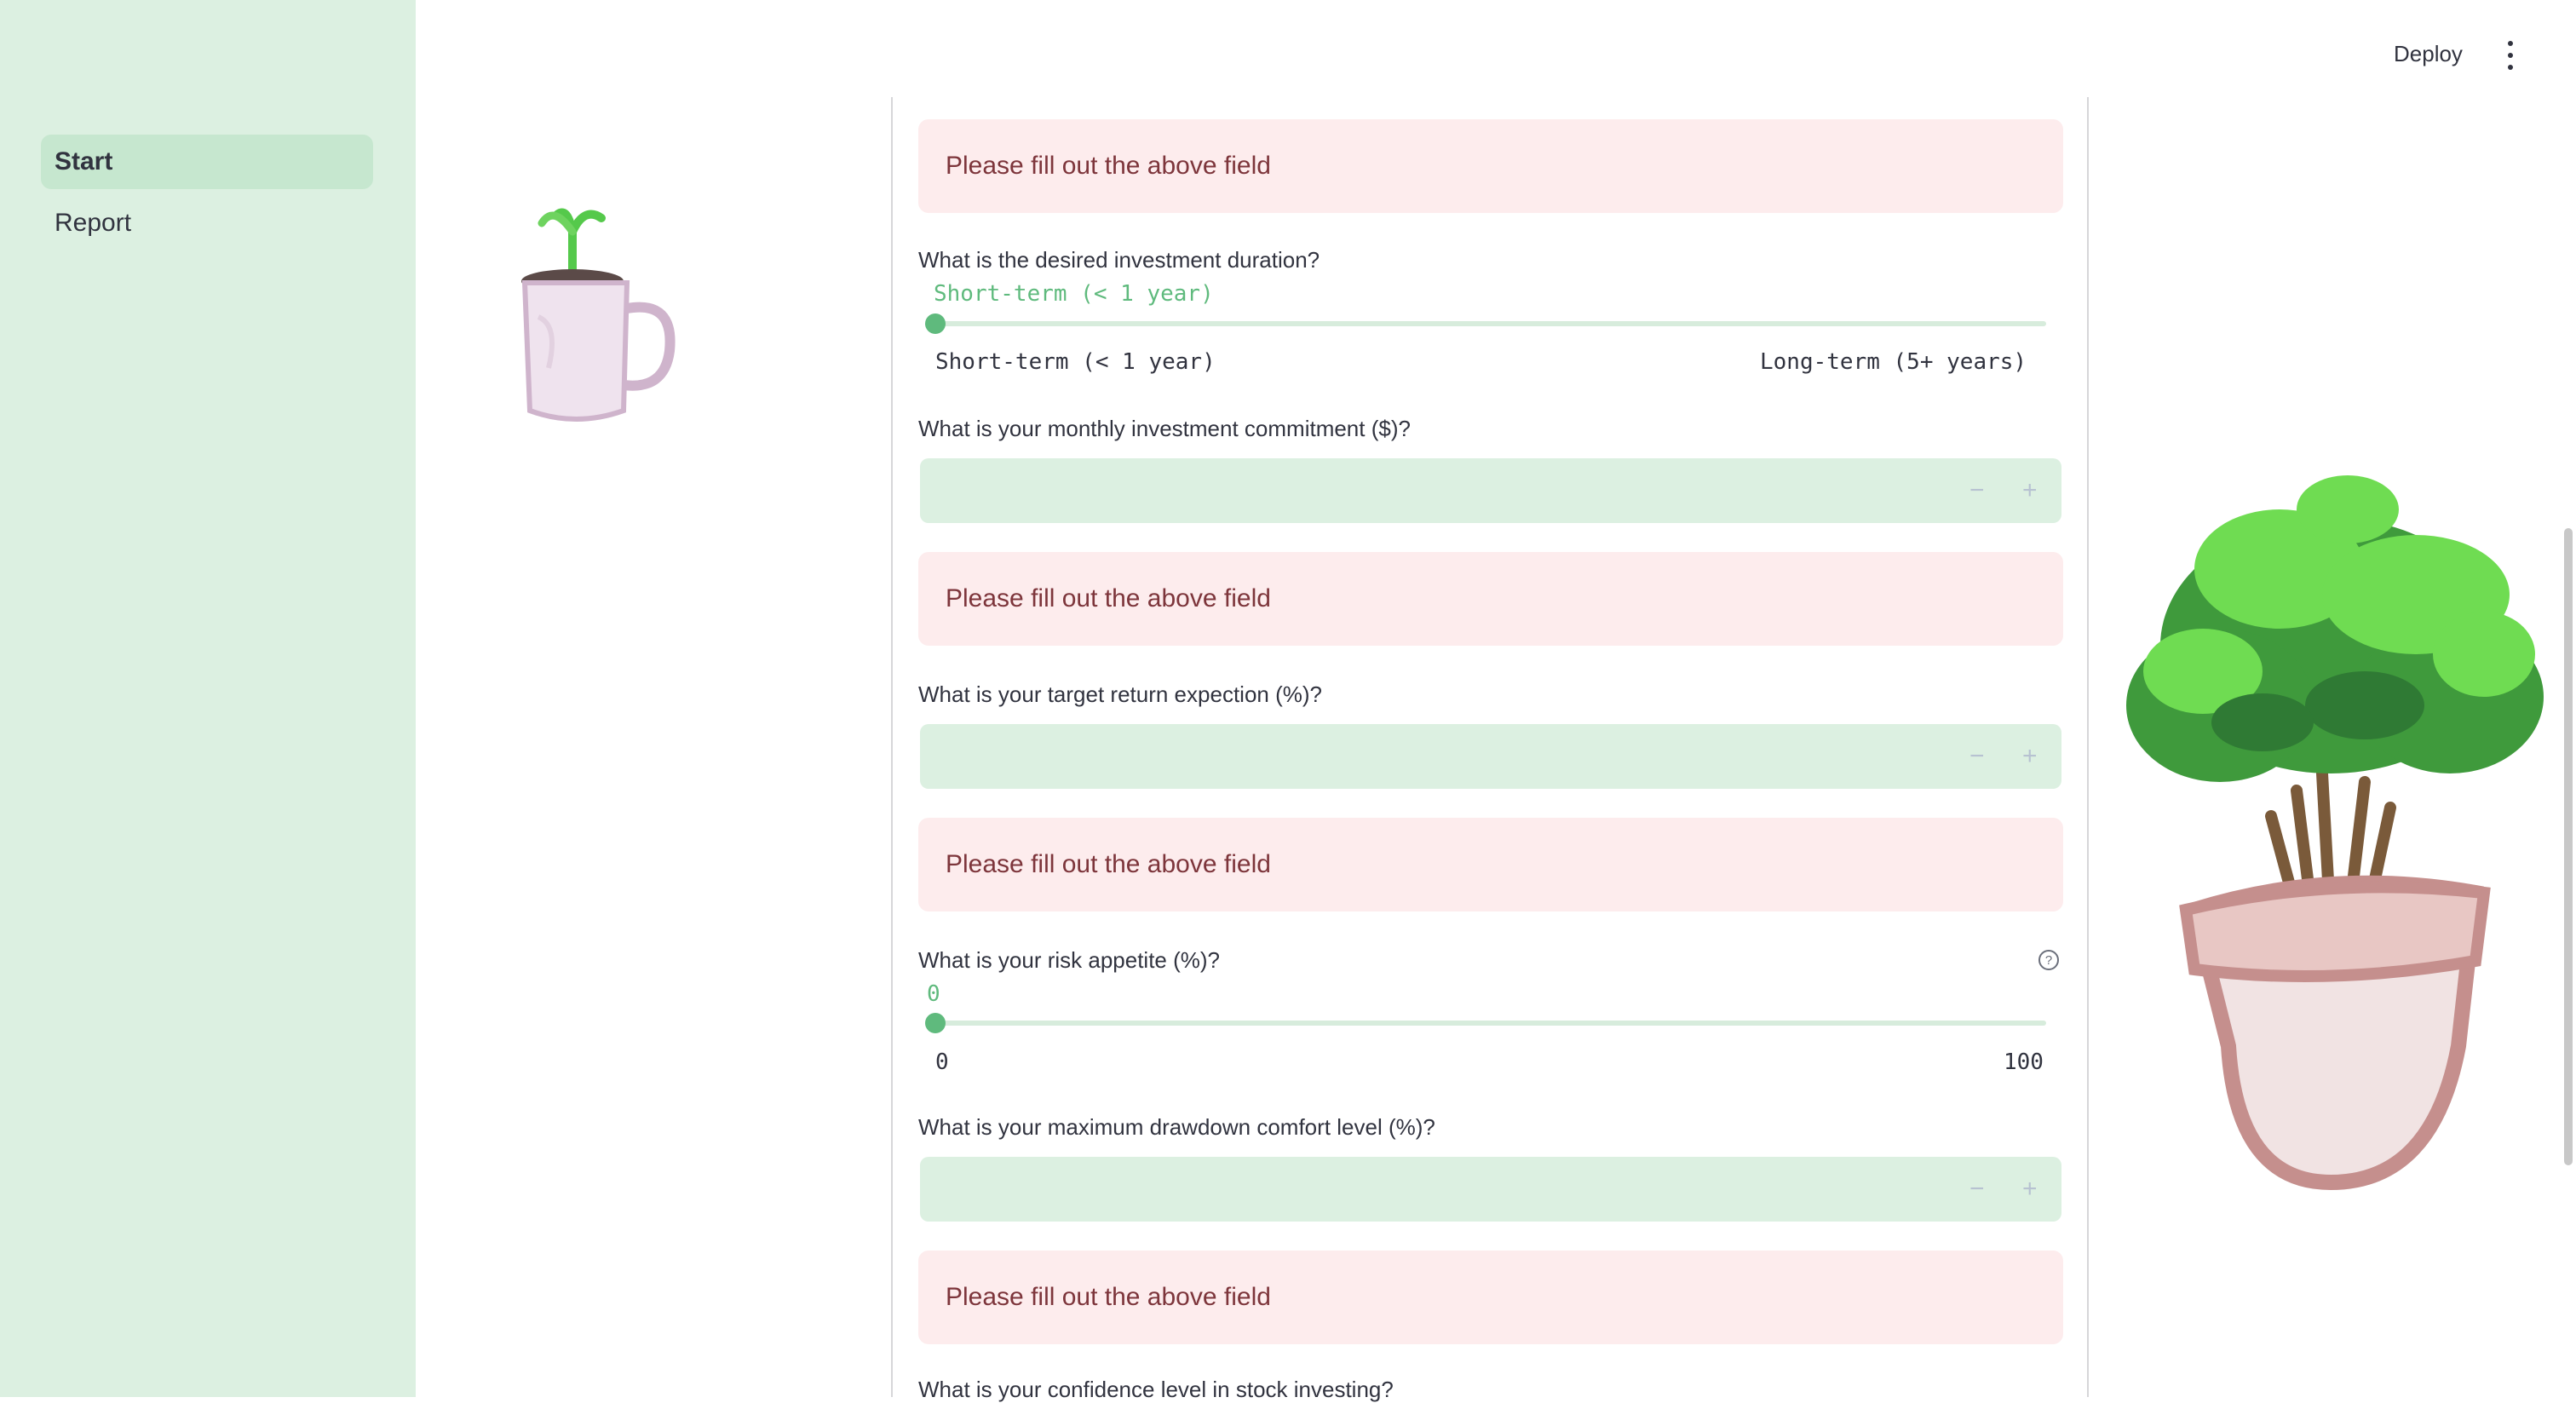 The width and height of the screenshot is (2576, 1403). What do you see at coordinates (1491, 756) in the screenshot?
I see `target-return-input: − +` at bounding box center [1491, 756].